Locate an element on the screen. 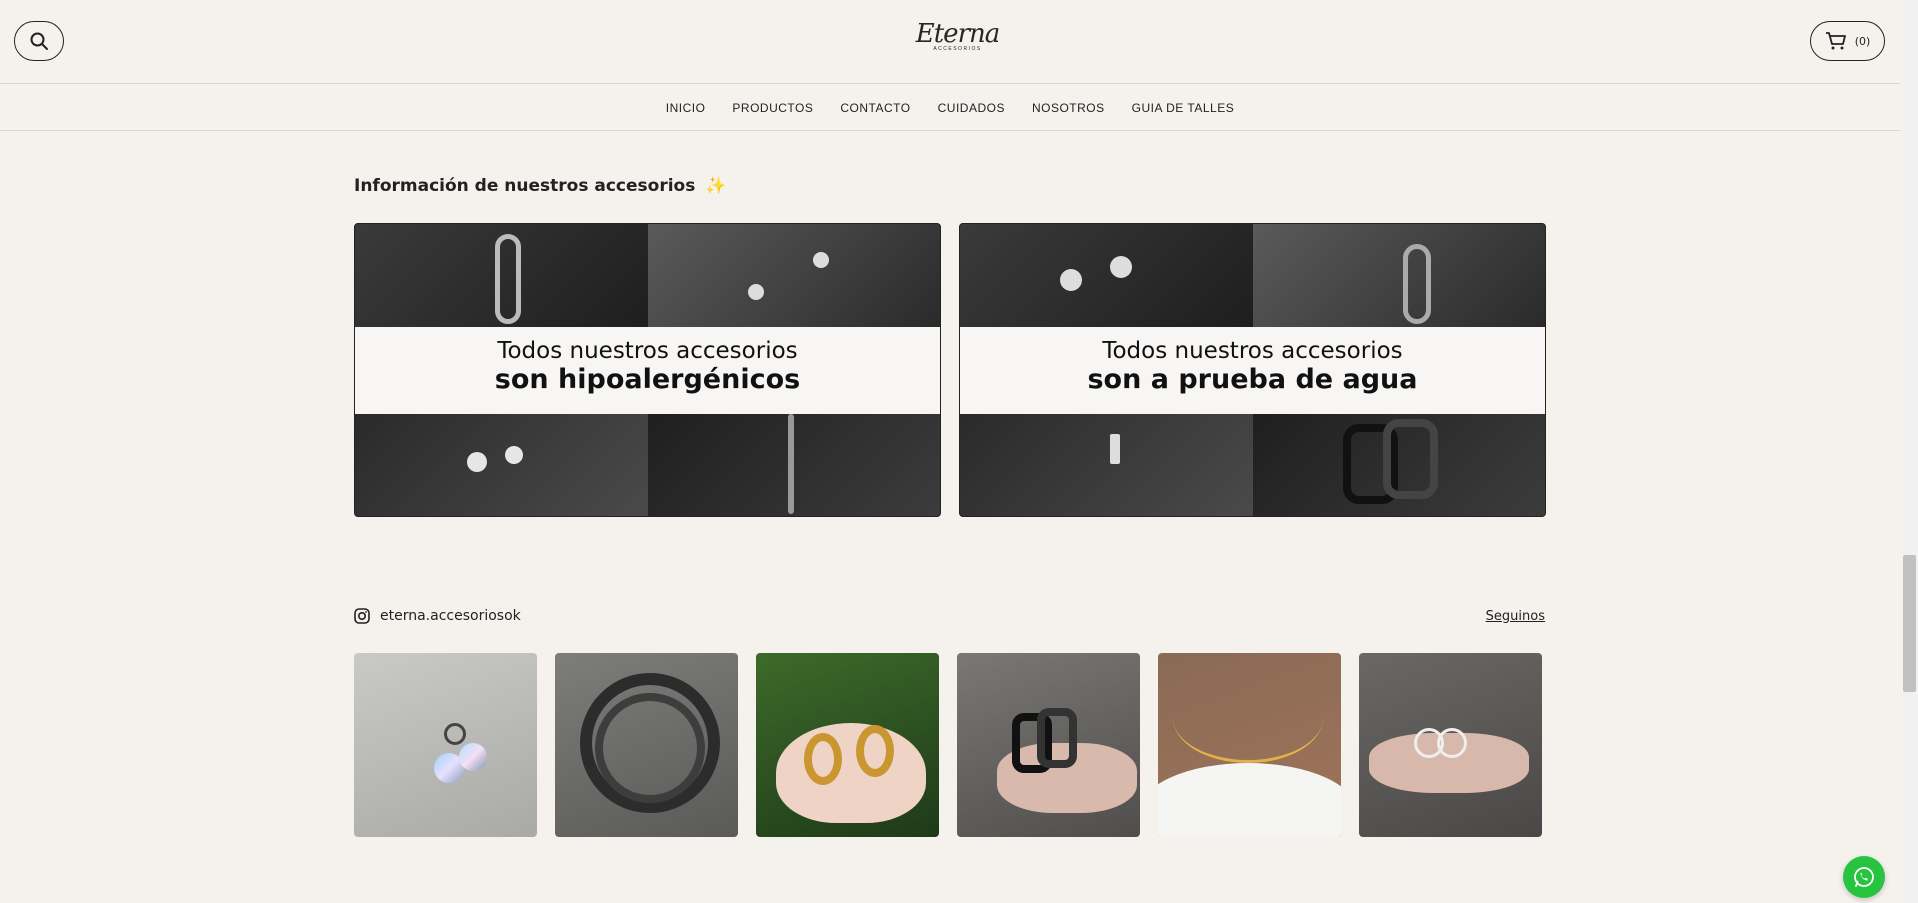  follow-link: Seguinos is located at coordinates (1515, 616).